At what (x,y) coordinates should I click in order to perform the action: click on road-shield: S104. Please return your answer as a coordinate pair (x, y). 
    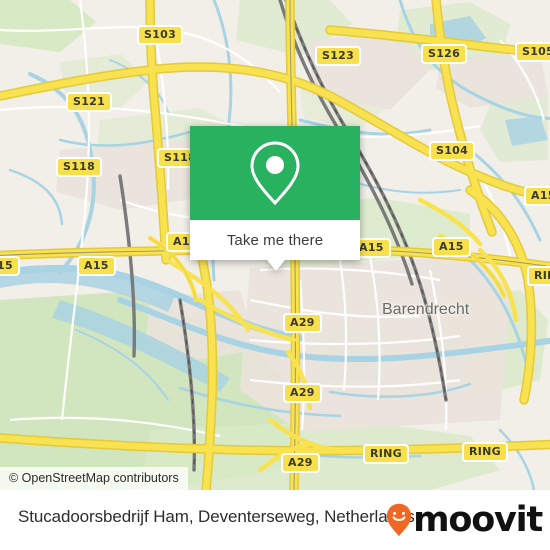
    Looking at the image, I should click on (452, 151).